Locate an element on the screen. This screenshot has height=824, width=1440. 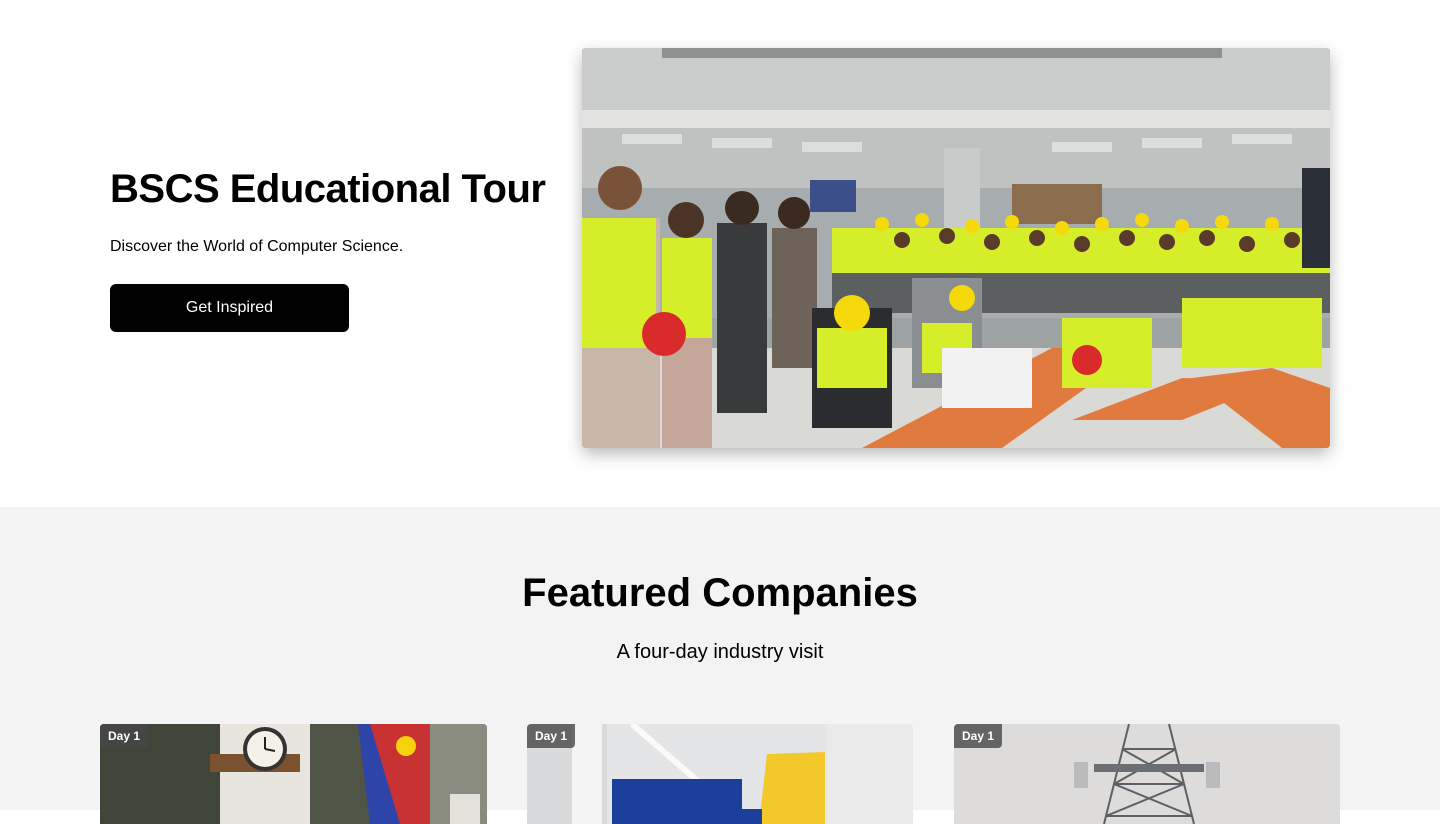
cell-tower-image is located at coordinates (1147, 774).